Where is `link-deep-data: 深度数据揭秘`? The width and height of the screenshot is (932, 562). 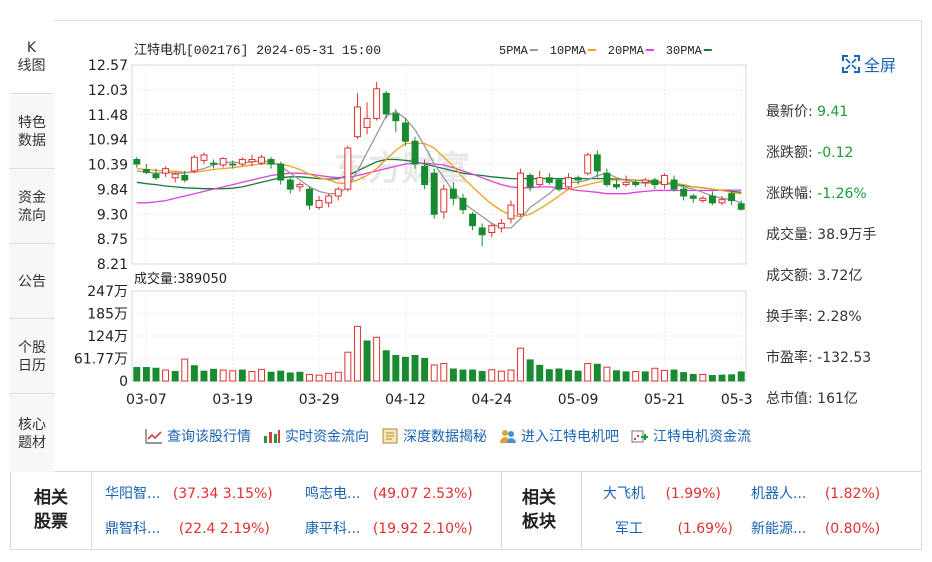
link-deep-data: 深度数据揭秘 is located at coordinates (434, 436).